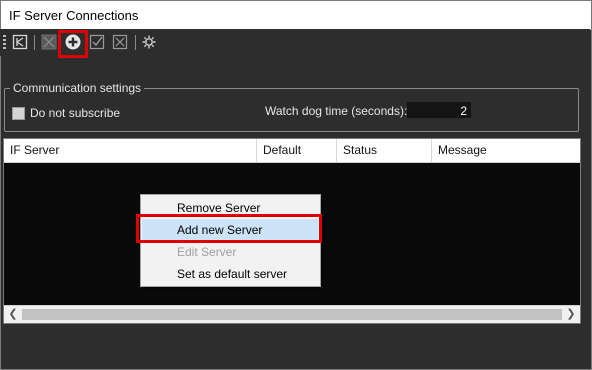  What do you see at coordinates (130, 150) in the screenshot?
I see `column-header-if-server: IF Server` at bounding box center [130, 150].